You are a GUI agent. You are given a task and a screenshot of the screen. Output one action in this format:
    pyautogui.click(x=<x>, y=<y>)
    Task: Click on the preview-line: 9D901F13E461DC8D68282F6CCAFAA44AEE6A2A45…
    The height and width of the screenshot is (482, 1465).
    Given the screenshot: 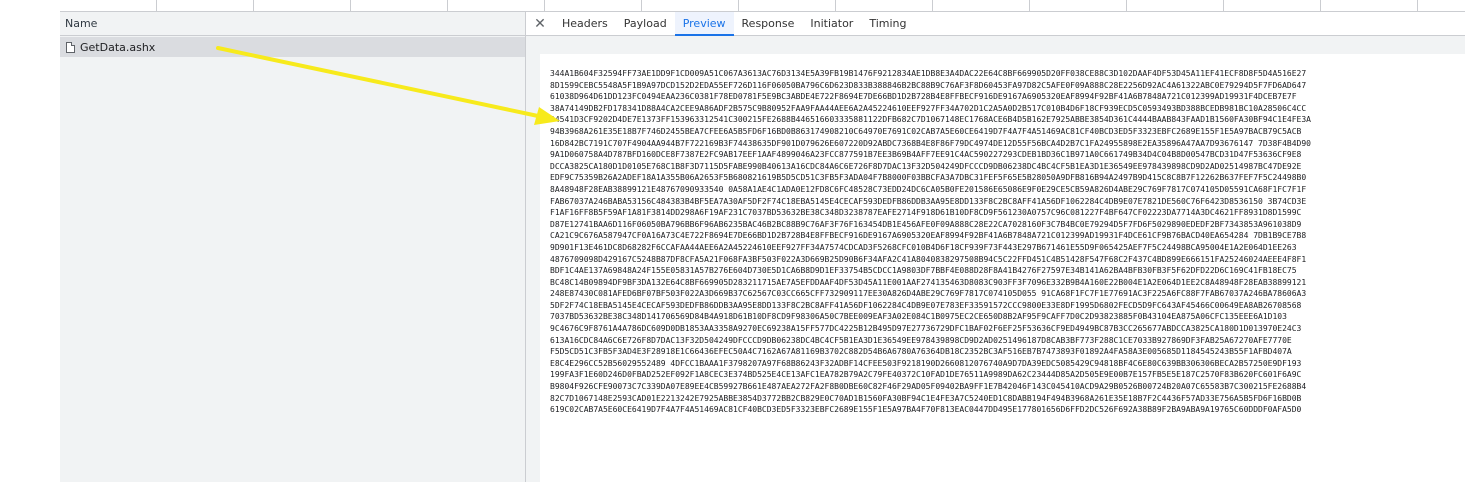 What is the action you would take?
    pyautogui.click(x=923, y=247)
    